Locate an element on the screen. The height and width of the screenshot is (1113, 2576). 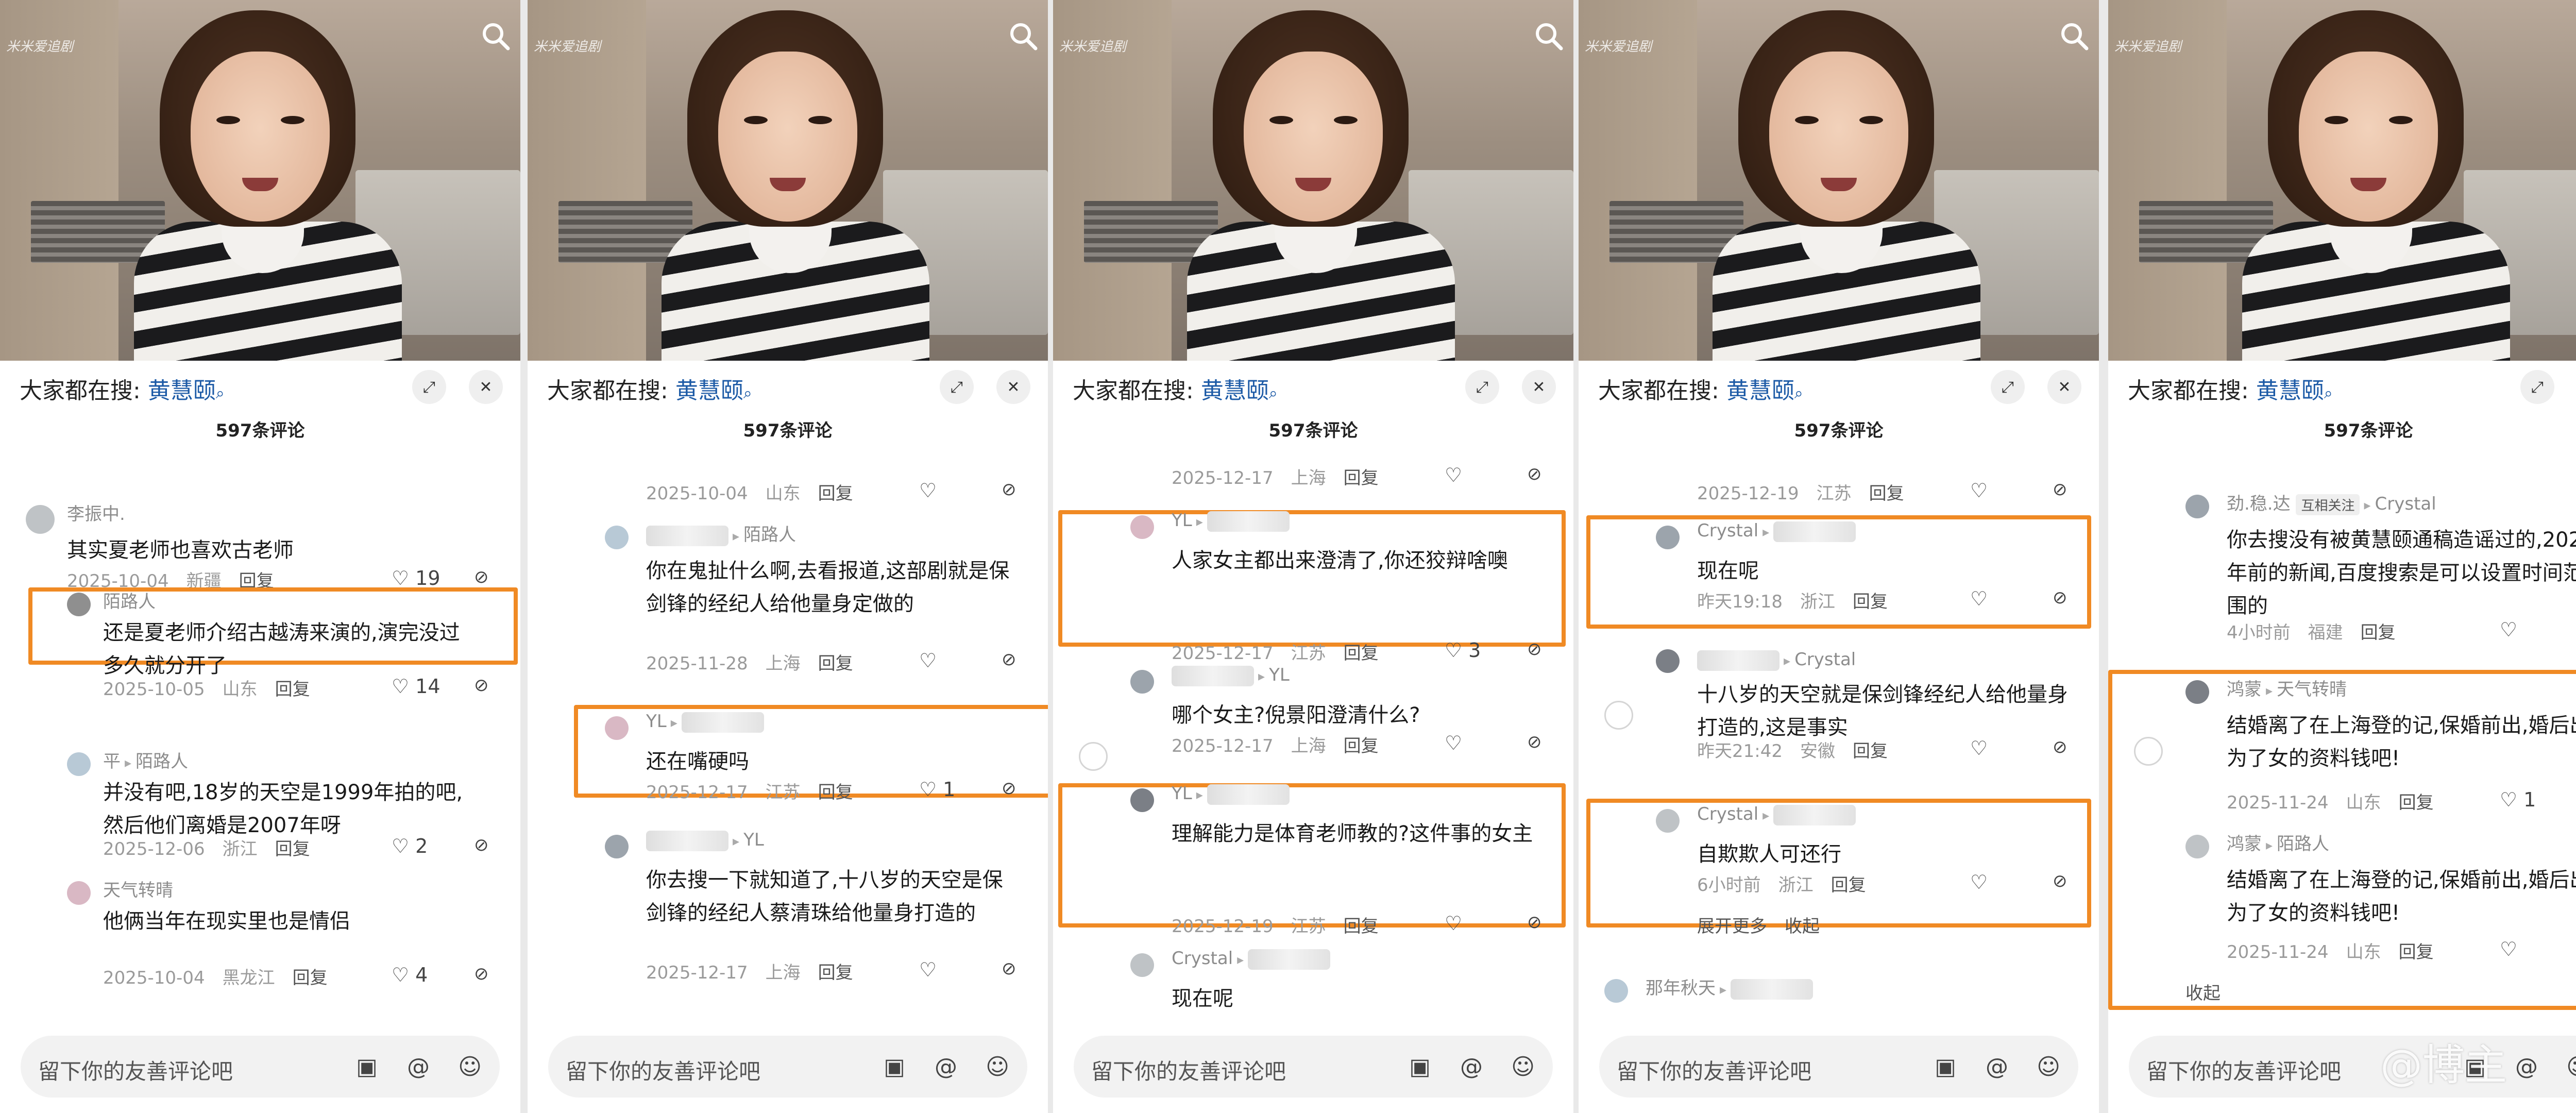
username: 那年秋天 is located at coordinates (1681, 988).